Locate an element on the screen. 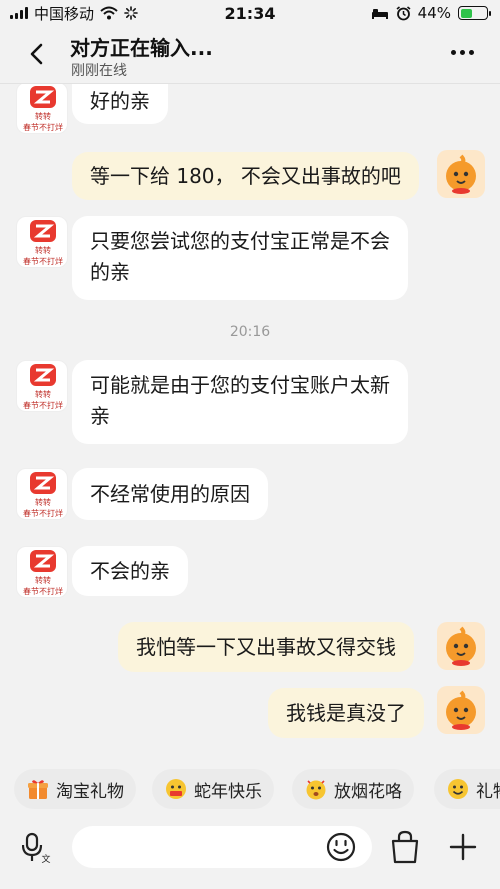 This screenshot has width=500, height=889. chip-gift: 礼物 is located at coordinates (467, 789).